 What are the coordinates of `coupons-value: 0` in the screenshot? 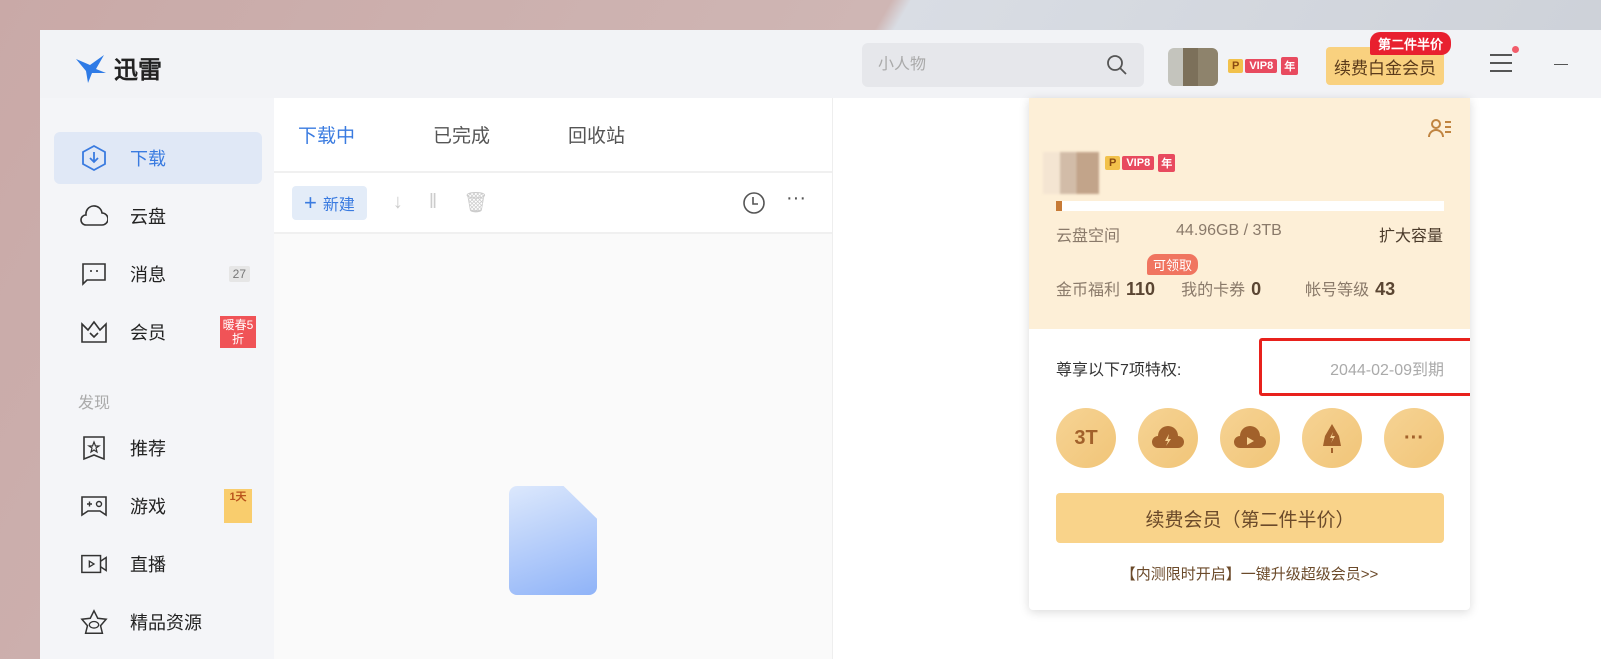 It's located at (1256, 289).